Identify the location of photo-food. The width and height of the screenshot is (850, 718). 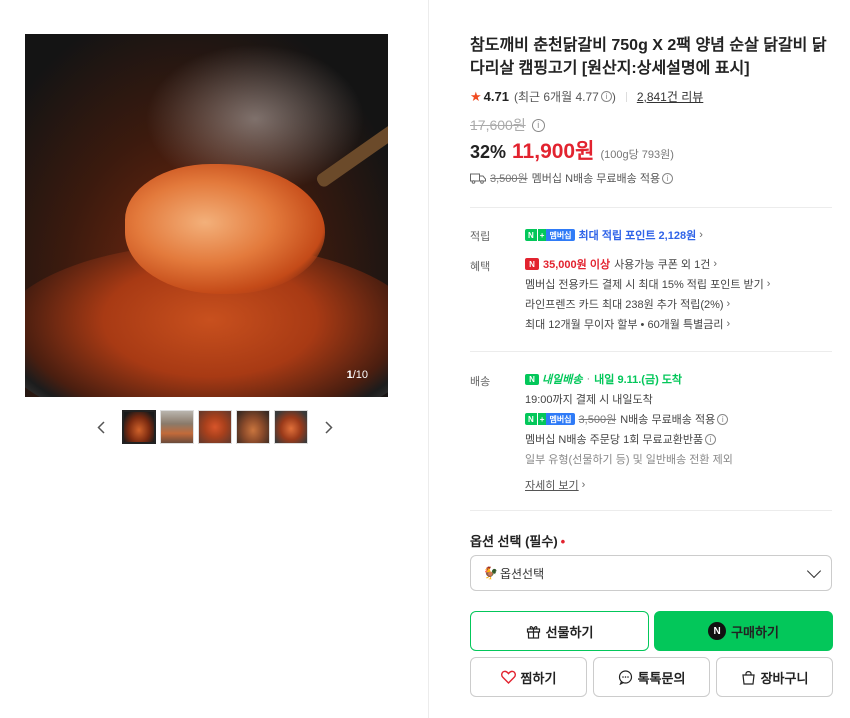
(225, 229).